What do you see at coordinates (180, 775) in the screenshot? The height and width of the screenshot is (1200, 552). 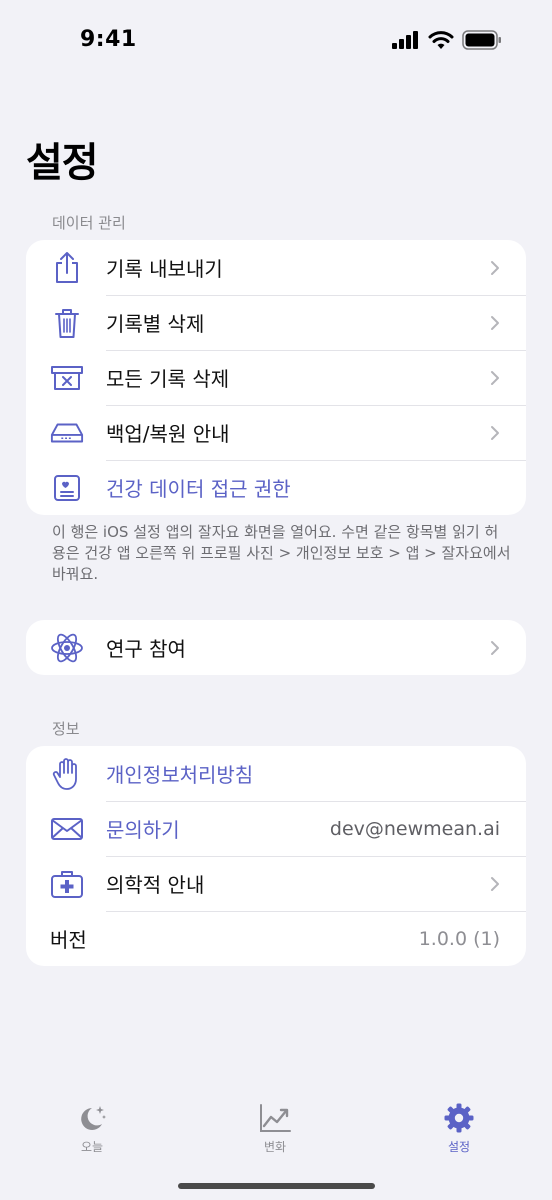 I see `row-label: 개인정보처리방침` at bounding box center [180, 775].